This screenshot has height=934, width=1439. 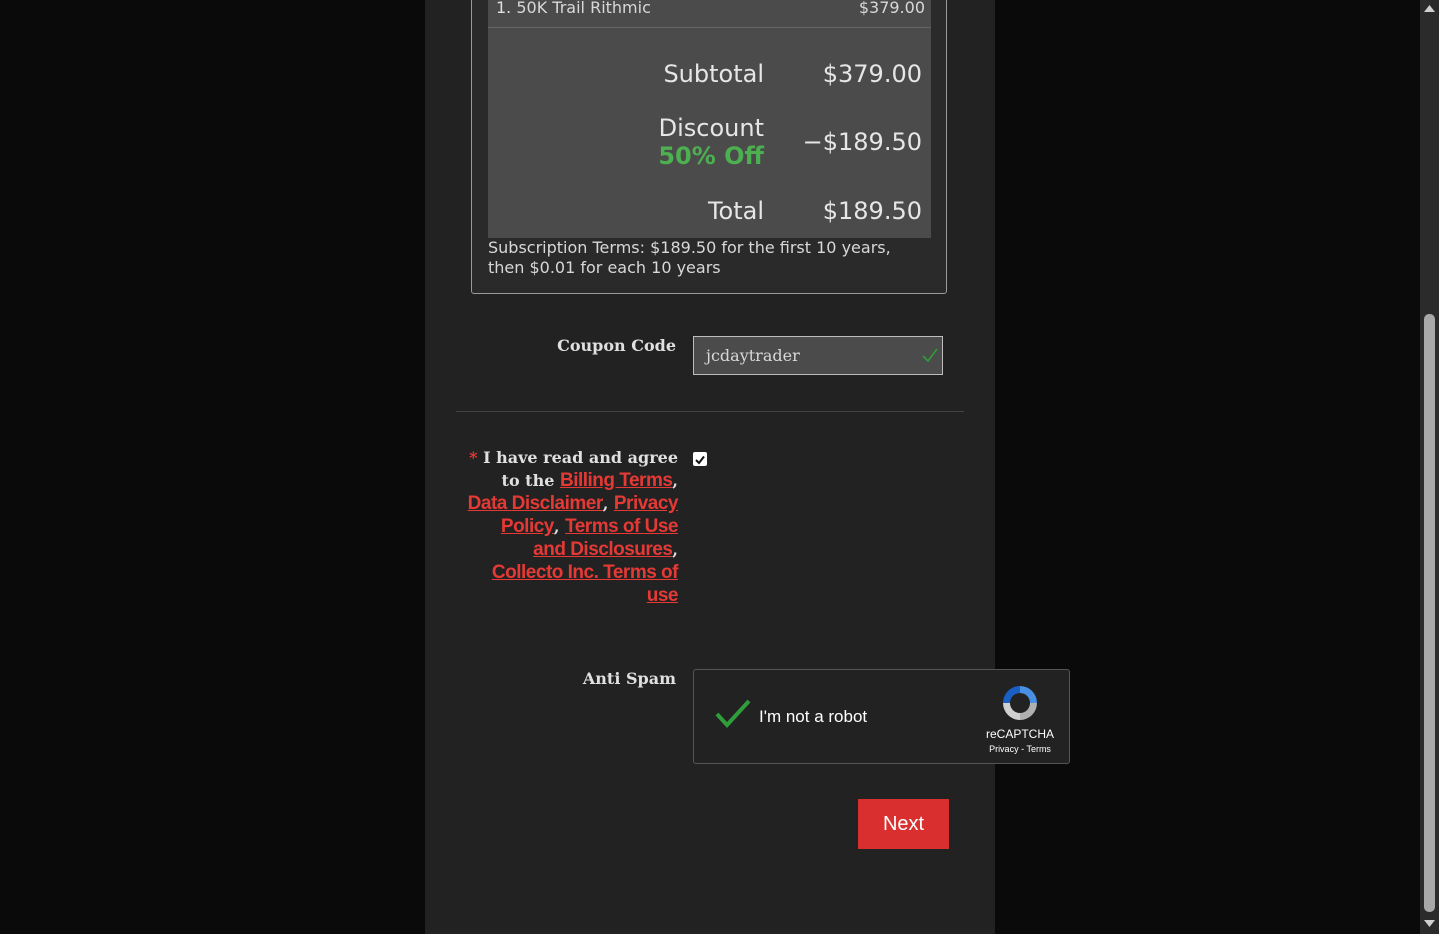 What do you see at coordinates (583, 8) in the screenshot?
I see `line-item-name: 50K Trail Rithmic` at bounding box center [583, 8].